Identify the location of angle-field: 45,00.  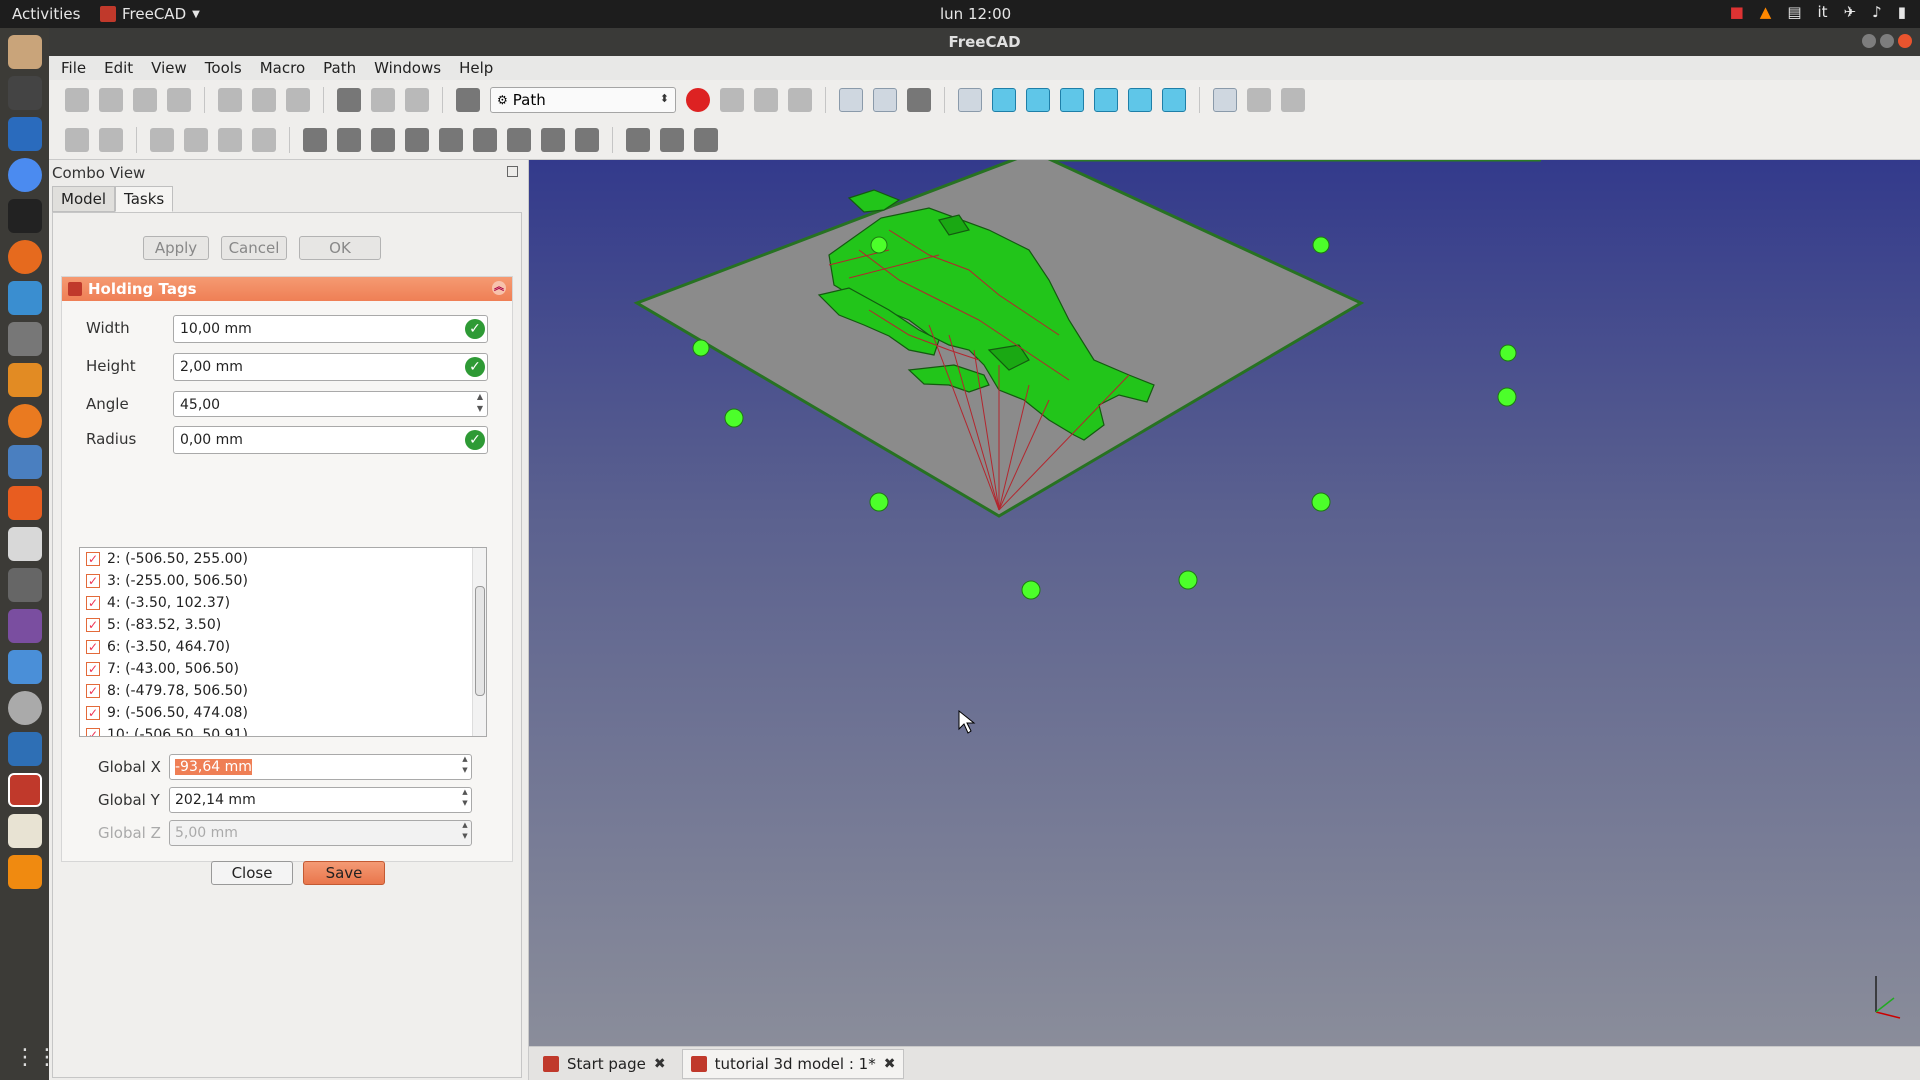
(330, 404).